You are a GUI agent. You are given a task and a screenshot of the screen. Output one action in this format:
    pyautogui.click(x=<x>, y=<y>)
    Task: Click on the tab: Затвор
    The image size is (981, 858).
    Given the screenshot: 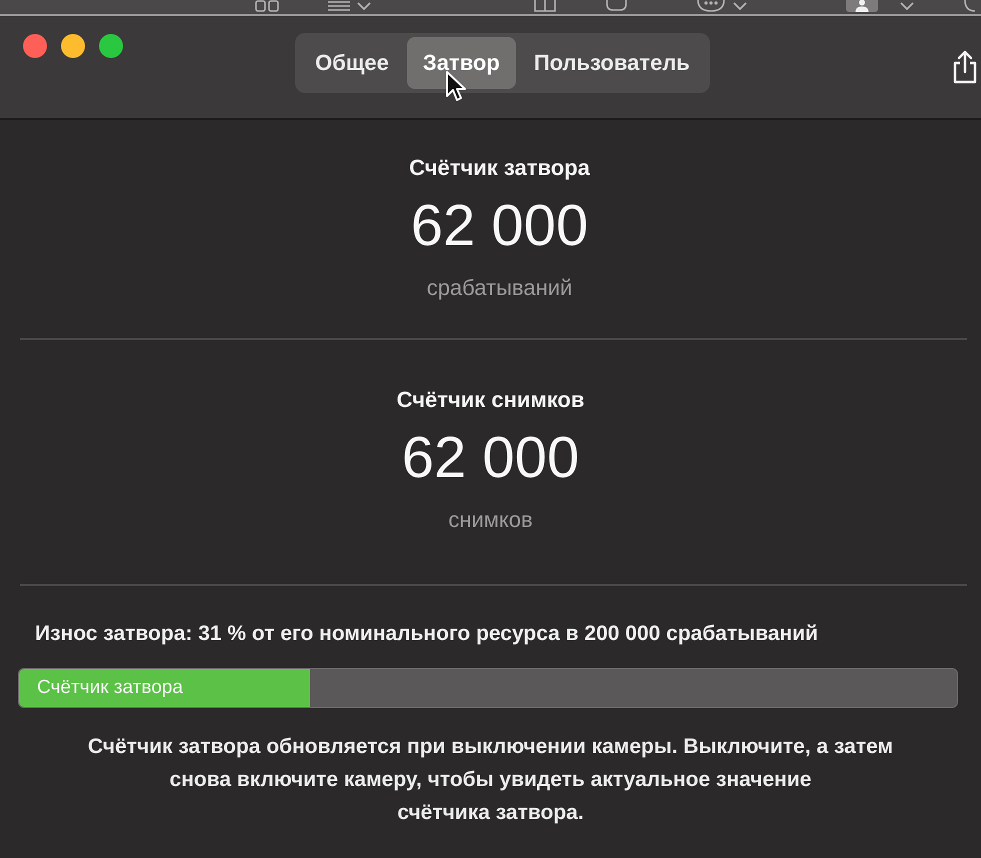 What is the action you would take?
    pyautogui.click(x=461, y=63)
    